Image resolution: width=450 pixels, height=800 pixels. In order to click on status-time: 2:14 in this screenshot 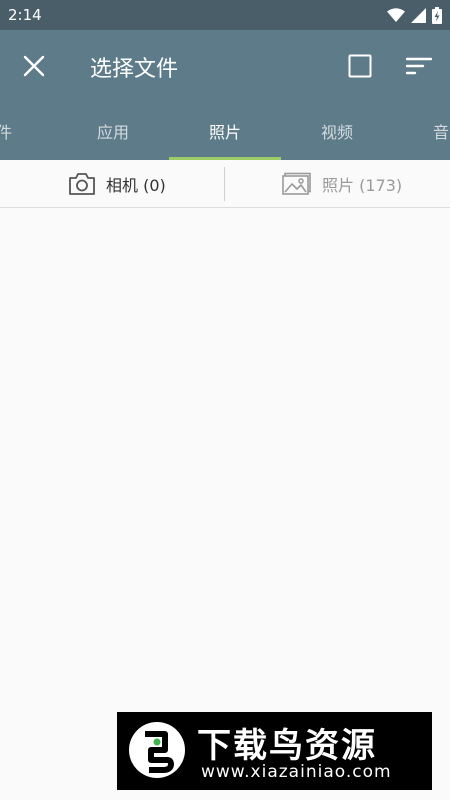, I will do `click(25, 15)`.